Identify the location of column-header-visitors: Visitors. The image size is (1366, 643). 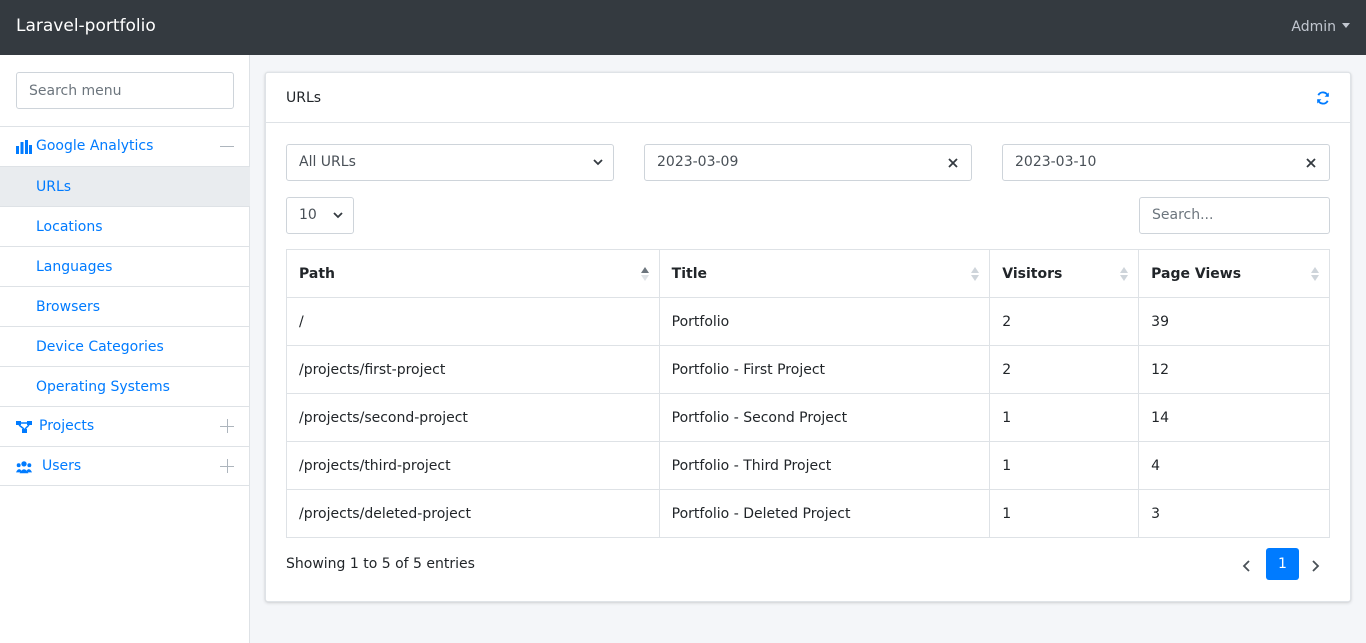
(1064, 273).